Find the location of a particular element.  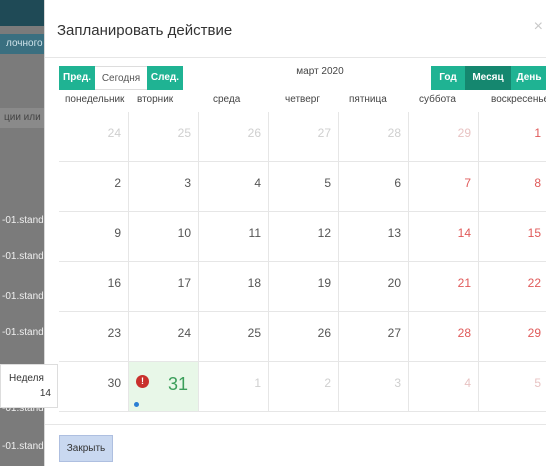

view-day-button: День is located at coordinates (528, 78).